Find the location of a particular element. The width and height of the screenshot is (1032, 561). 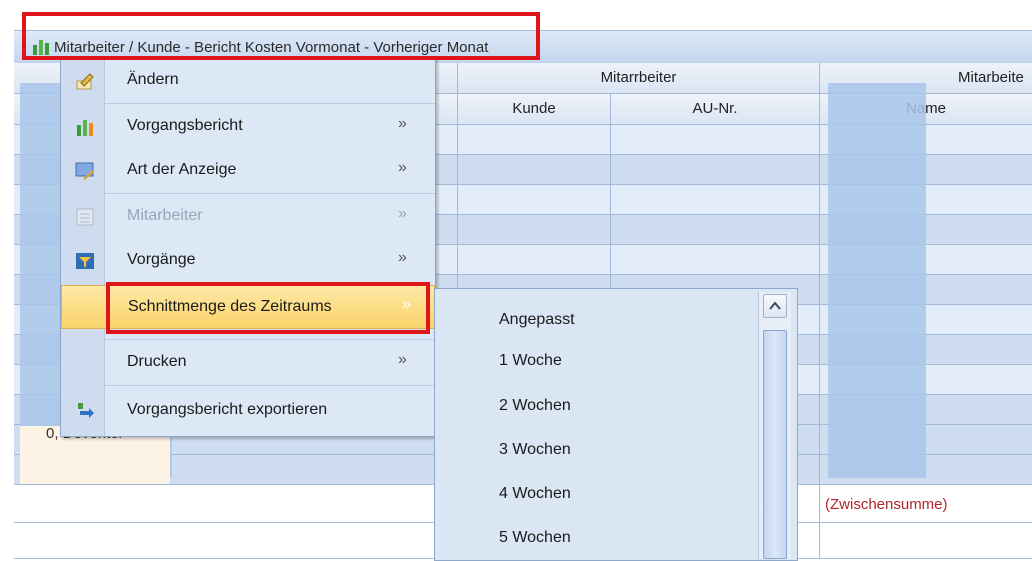

filter-list-icon is located at coordinates (85, 261).